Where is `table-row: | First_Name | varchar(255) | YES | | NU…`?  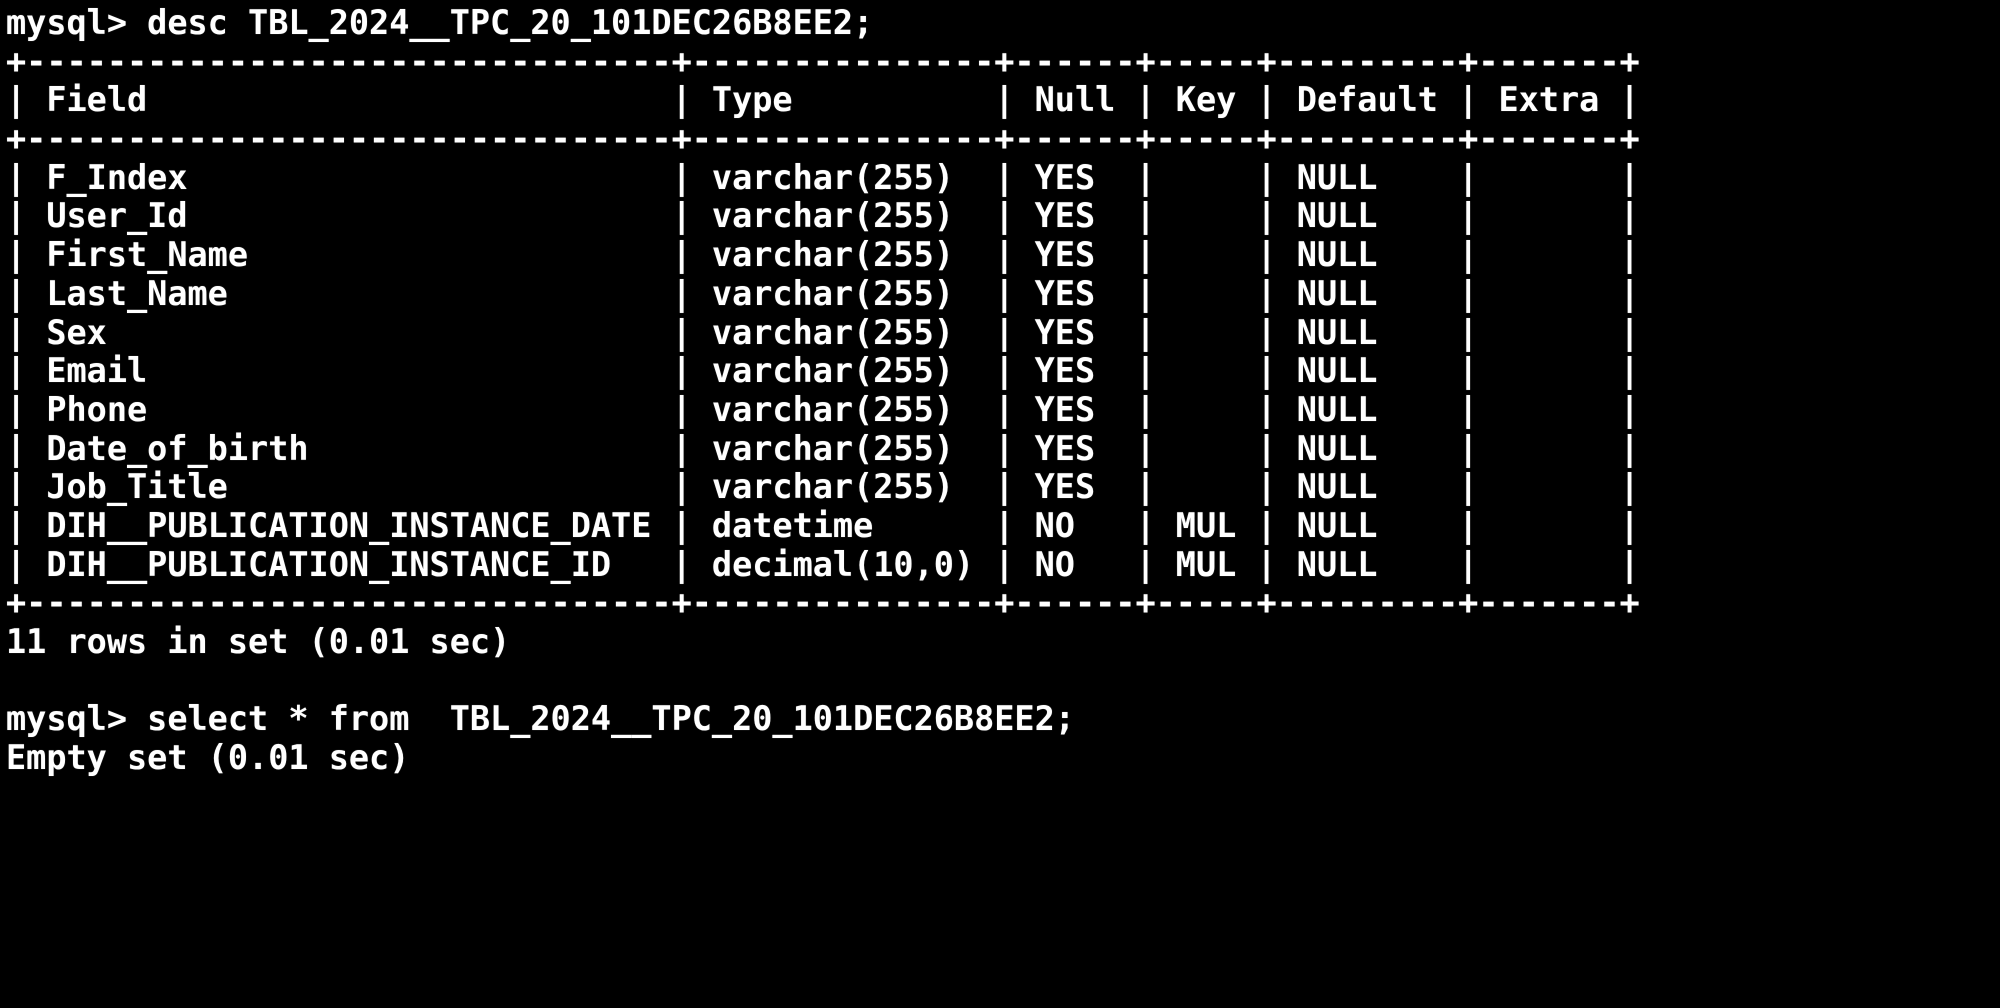 table-row: | First_Name | varchar(255) | YES | | NU… is located at coordinates (823, 255).